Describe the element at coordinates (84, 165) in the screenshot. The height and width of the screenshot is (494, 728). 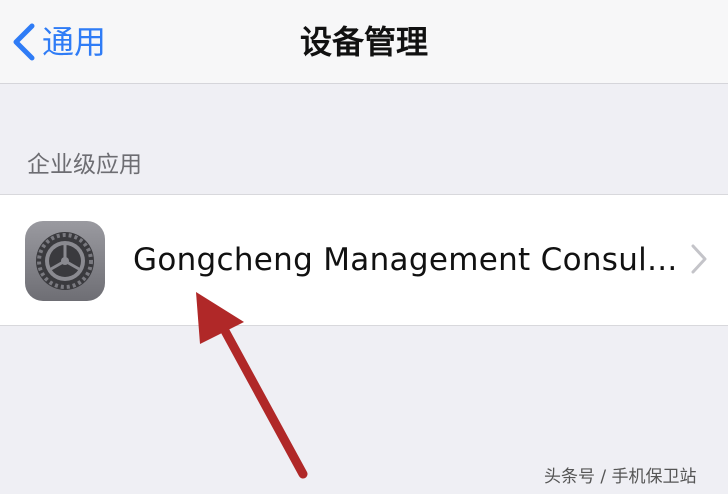
I see `section-header: 企业级应用` at that location.